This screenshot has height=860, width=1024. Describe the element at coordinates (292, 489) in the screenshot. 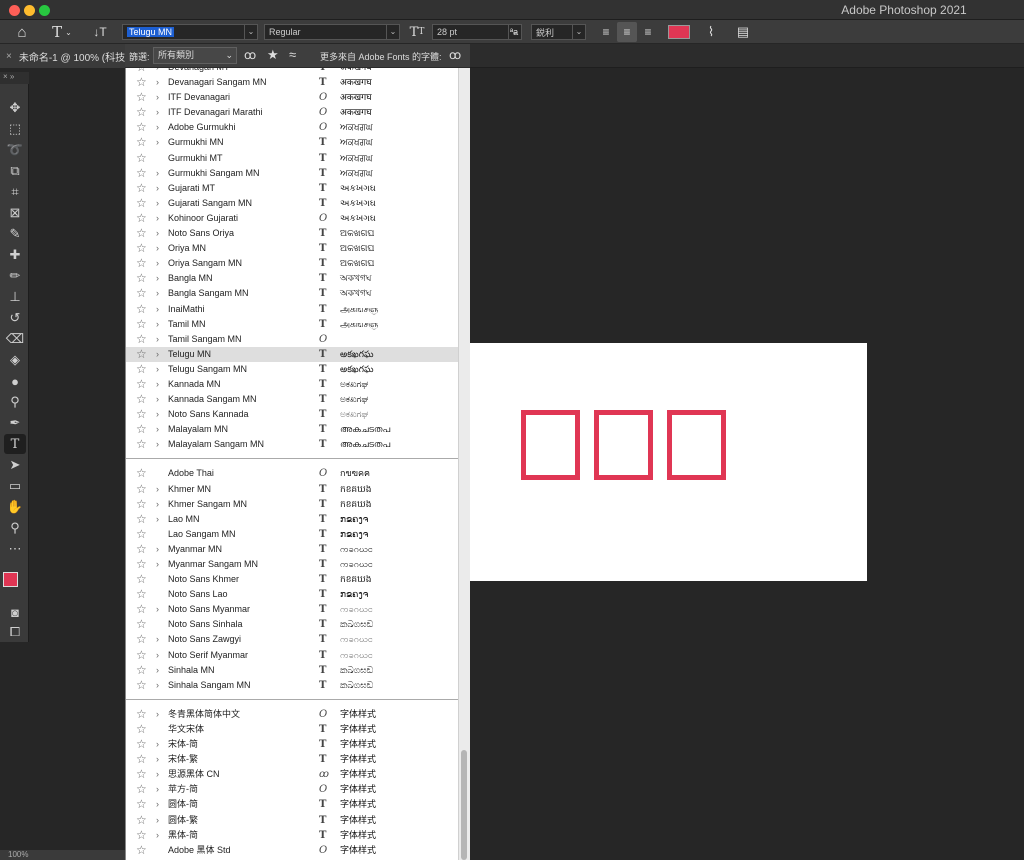

I see `font-list-item: ☆ › Khmer MN T កខគឃង` at that location.